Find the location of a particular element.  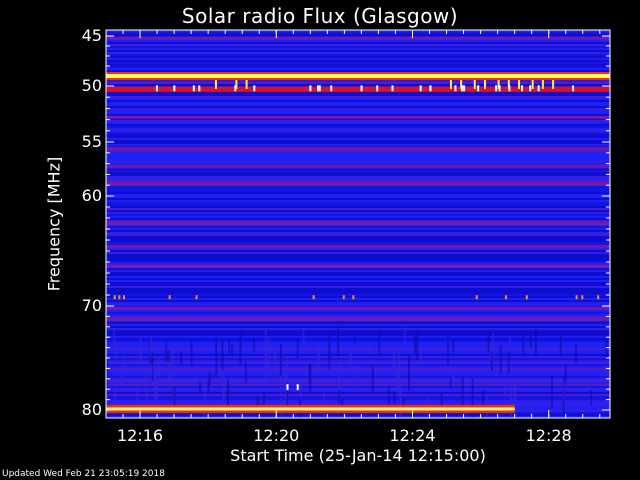

bright-band-core is located at coordinates (358, 76).